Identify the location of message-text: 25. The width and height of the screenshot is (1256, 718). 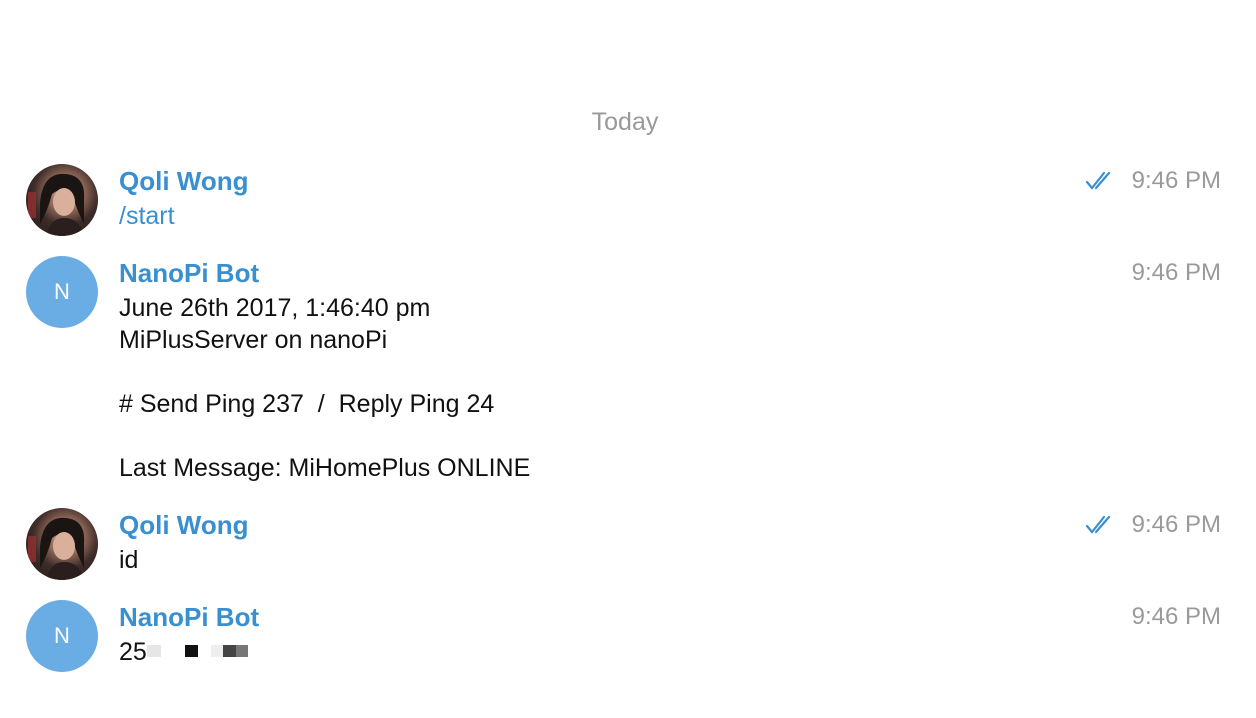
(133, 652).